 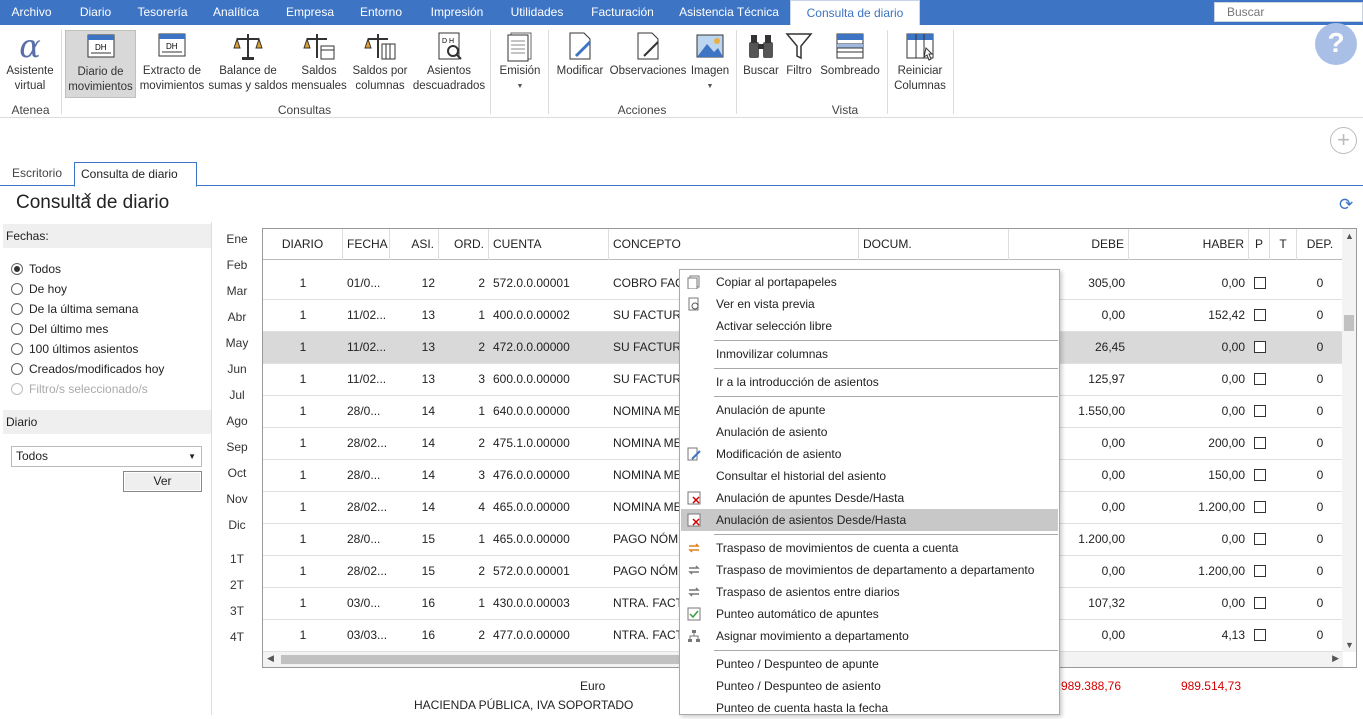 What do you see at coordinates (520, 64) in the screenshot?
I see `emision-button: Emisión ▼` at bounding box center [520, 64].